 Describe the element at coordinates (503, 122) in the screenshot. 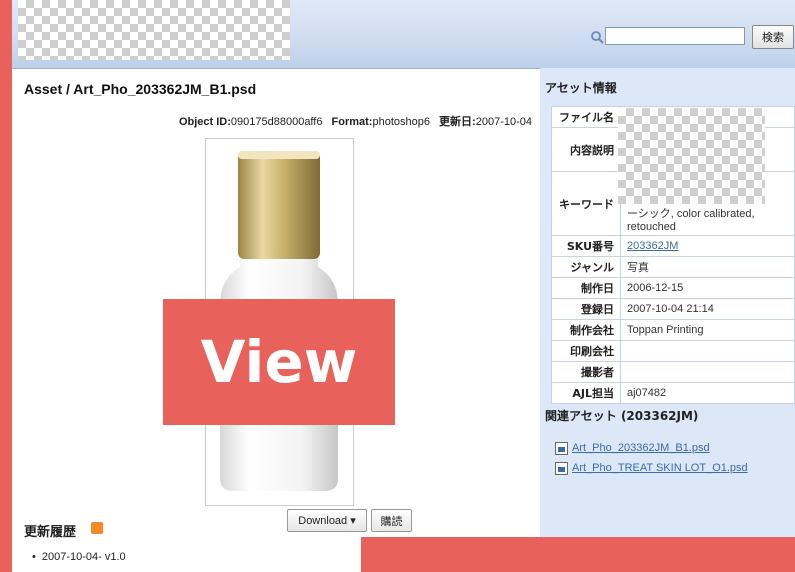

I see `updated-value: 2007-10-04` at that location.